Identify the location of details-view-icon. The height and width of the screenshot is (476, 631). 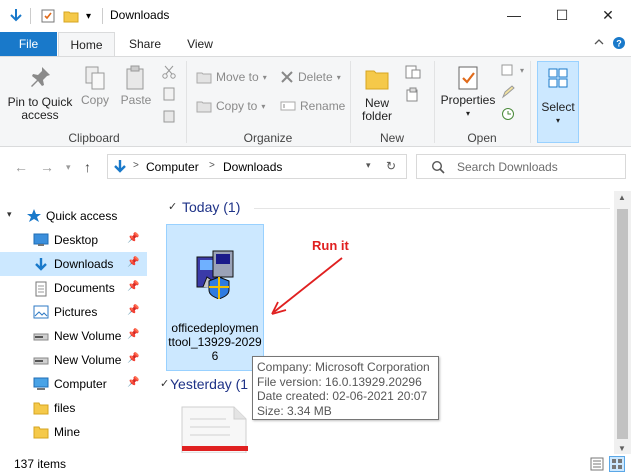
(597, 465).